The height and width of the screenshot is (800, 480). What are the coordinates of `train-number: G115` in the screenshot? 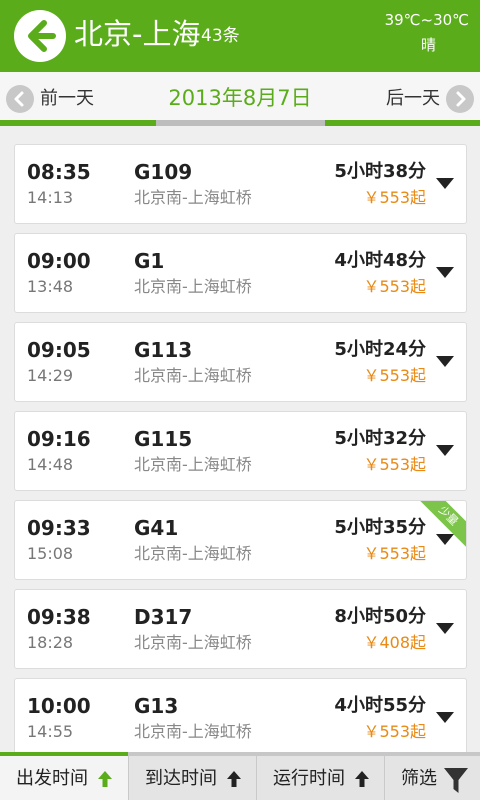 It's located at (163, 439).